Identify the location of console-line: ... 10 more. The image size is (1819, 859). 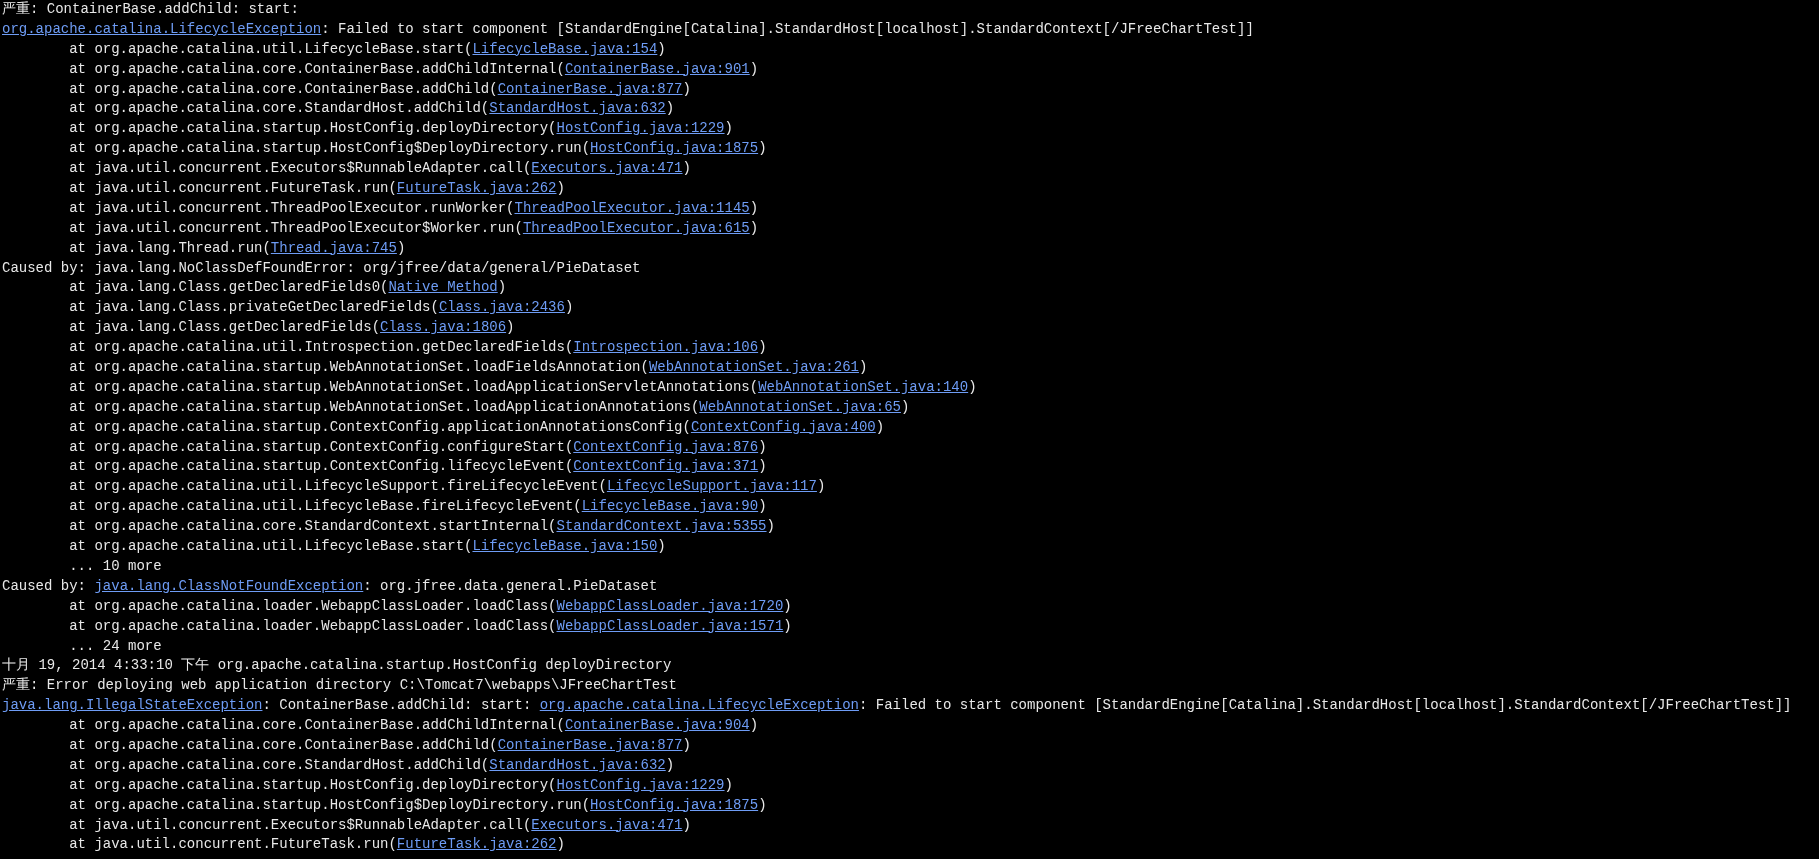
(115, 566).